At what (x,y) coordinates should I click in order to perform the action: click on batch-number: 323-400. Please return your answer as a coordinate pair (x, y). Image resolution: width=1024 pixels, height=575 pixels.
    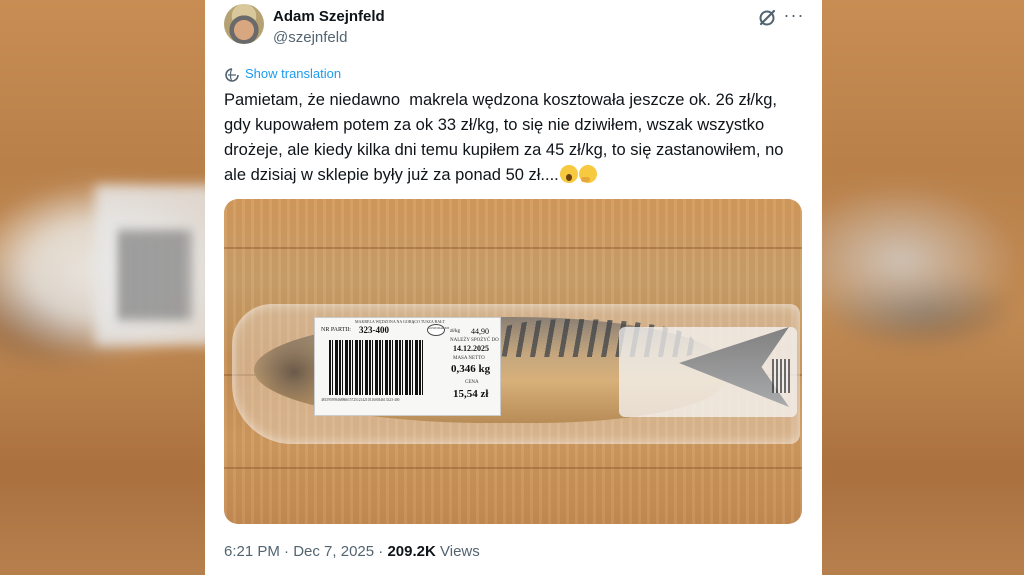
    Looking at the image, I should click on (374, 330).